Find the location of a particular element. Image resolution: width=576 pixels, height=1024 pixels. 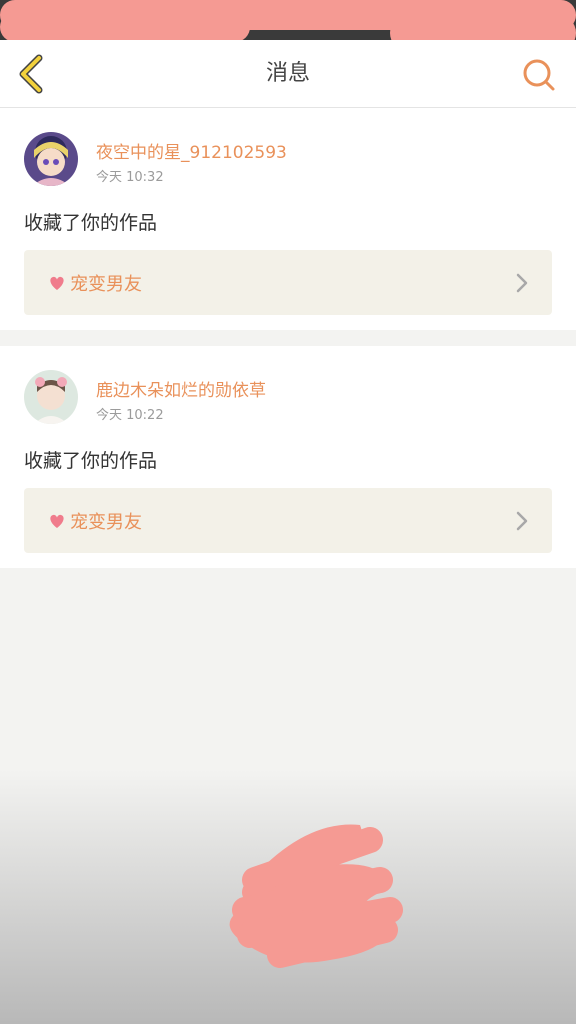

timestamp: 今天 10:32 is located at coordinates (130, 177).